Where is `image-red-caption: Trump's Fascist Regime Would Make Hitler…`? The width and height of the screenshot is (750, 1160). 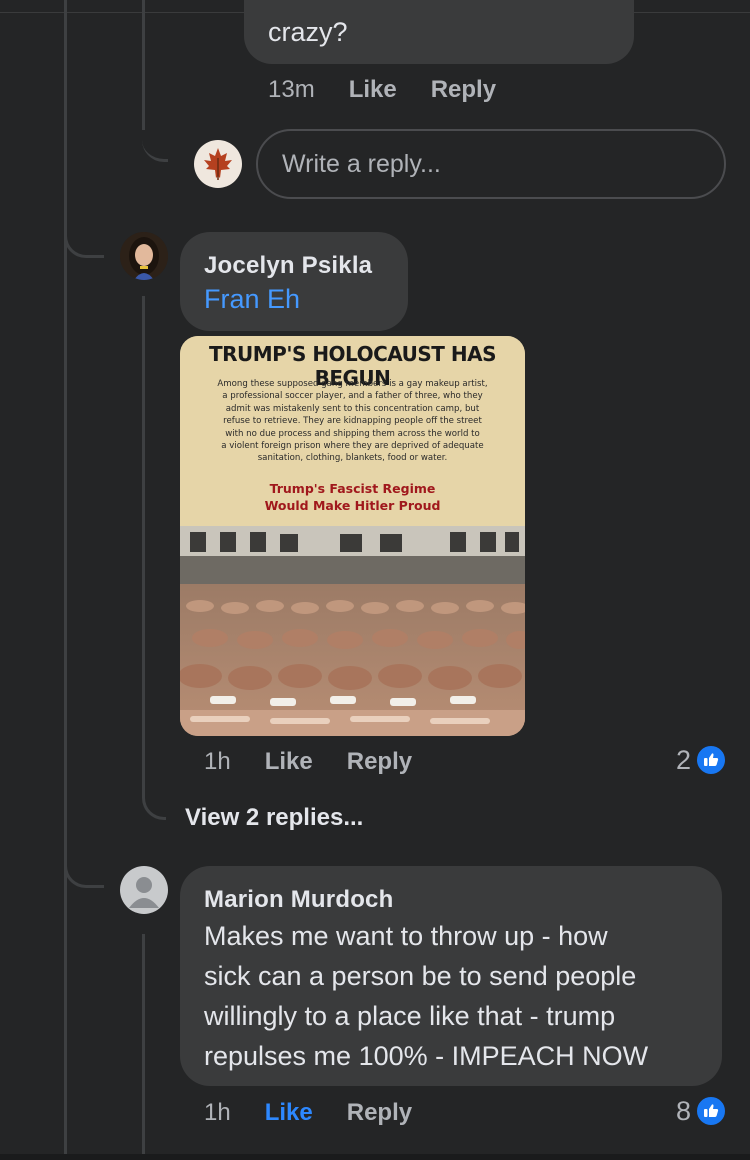
image-red-caption: Trump's Fascist Regime Would Make Hitler… is located at coordinates (352, 497).